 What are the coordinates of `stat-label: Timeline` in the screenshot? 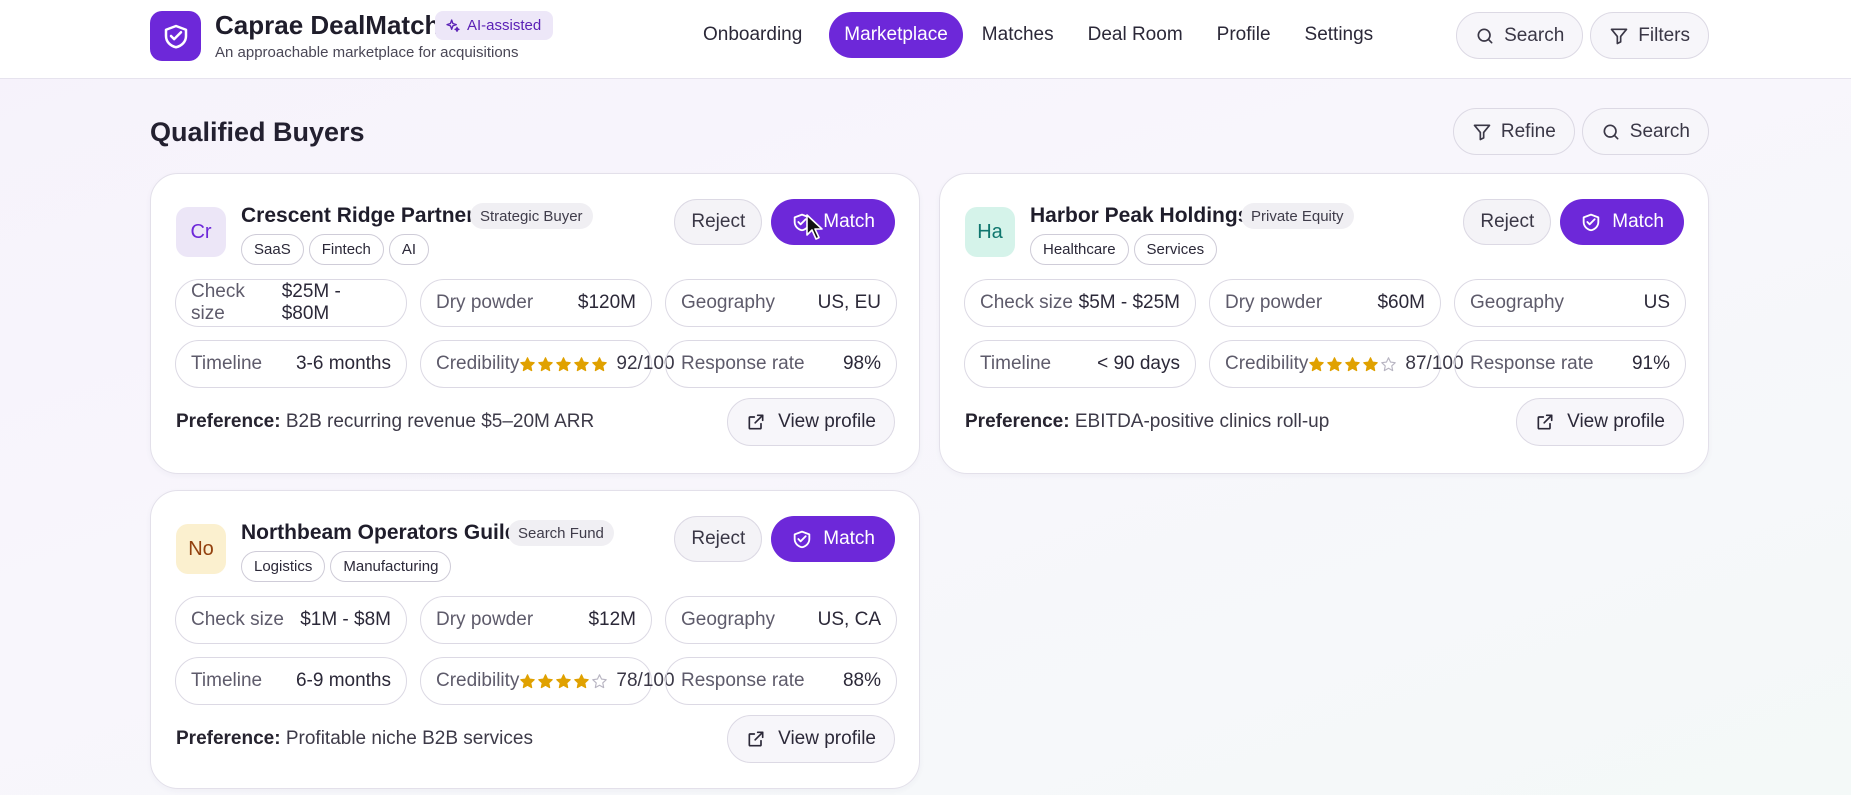 It's located at (1016, 363).